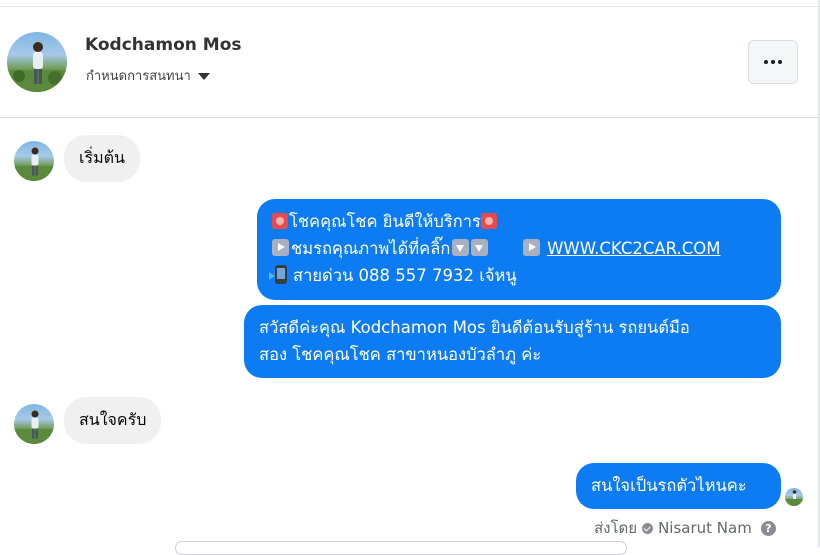  Describe the element at coordinates (203, 76) in the screenshot. I see `chevron-down-icon` at that location.